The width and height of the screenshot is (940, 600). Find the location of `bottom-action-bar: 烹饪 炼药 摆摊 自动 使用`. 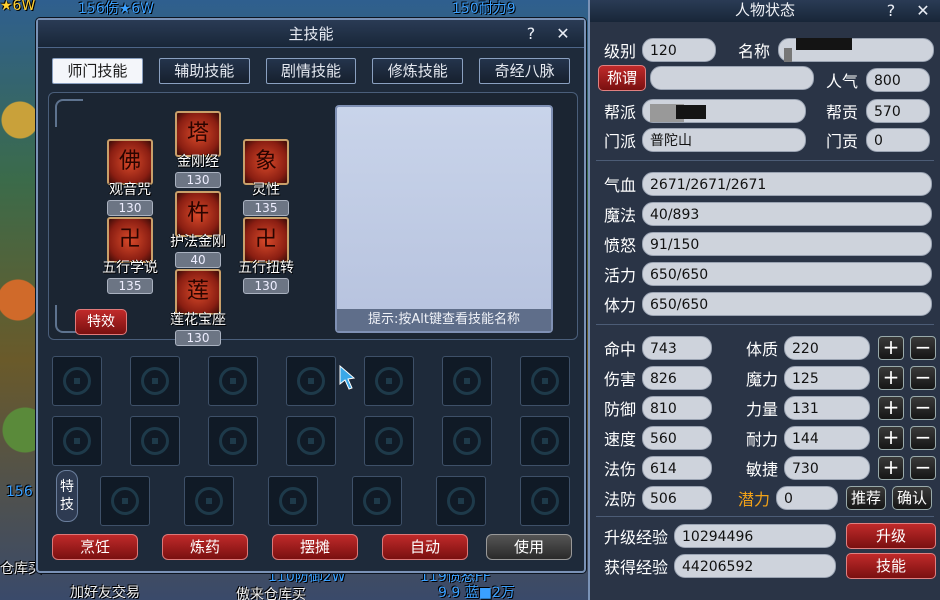

bottom-action-bar: 烹饪 炼药 摆摊 自动 使用 is located at coordinates (313, 548).